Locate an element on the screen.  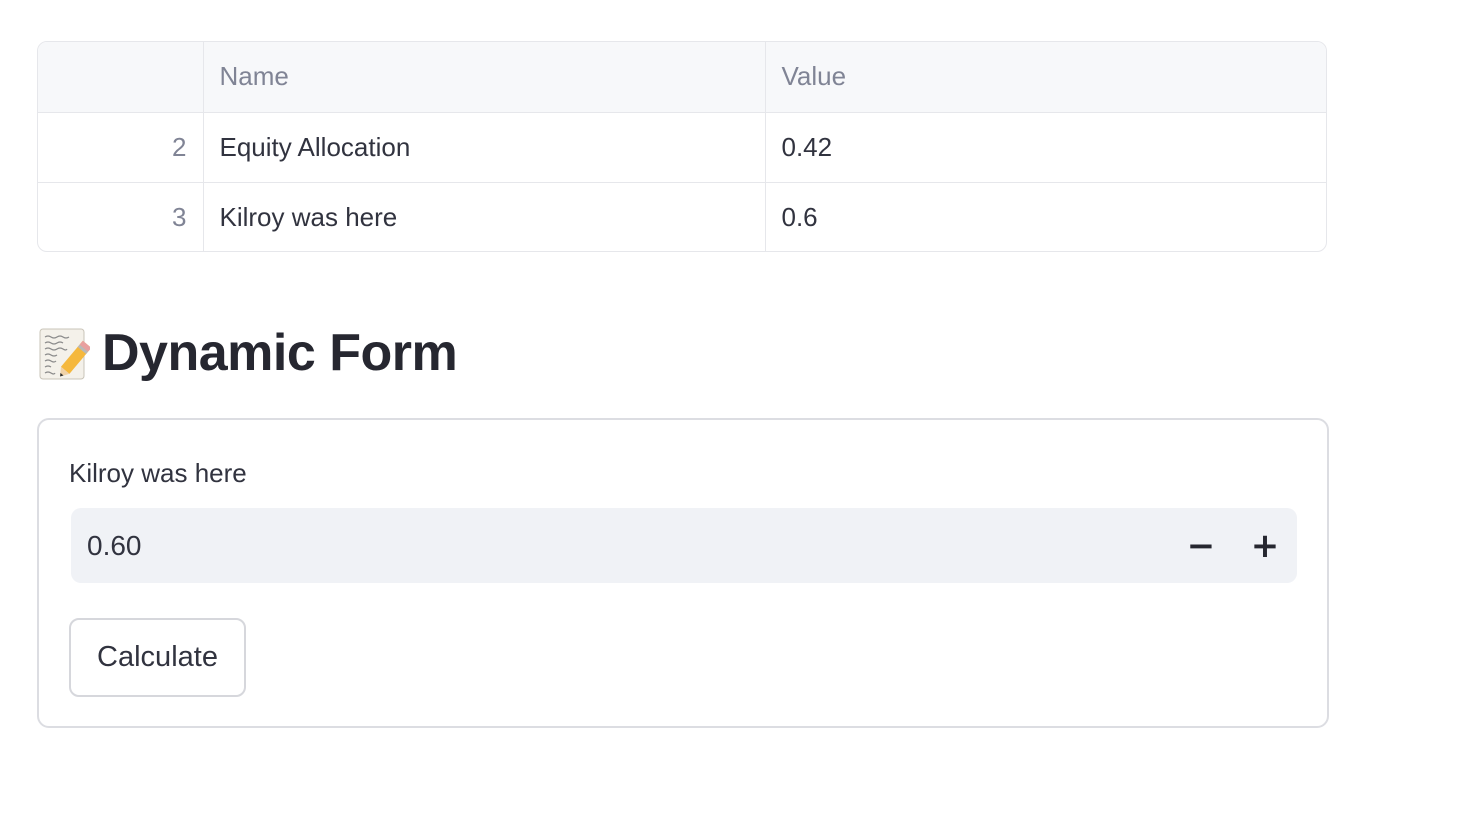
value-cell: 0.6 is located at coordinates (1045, 216).